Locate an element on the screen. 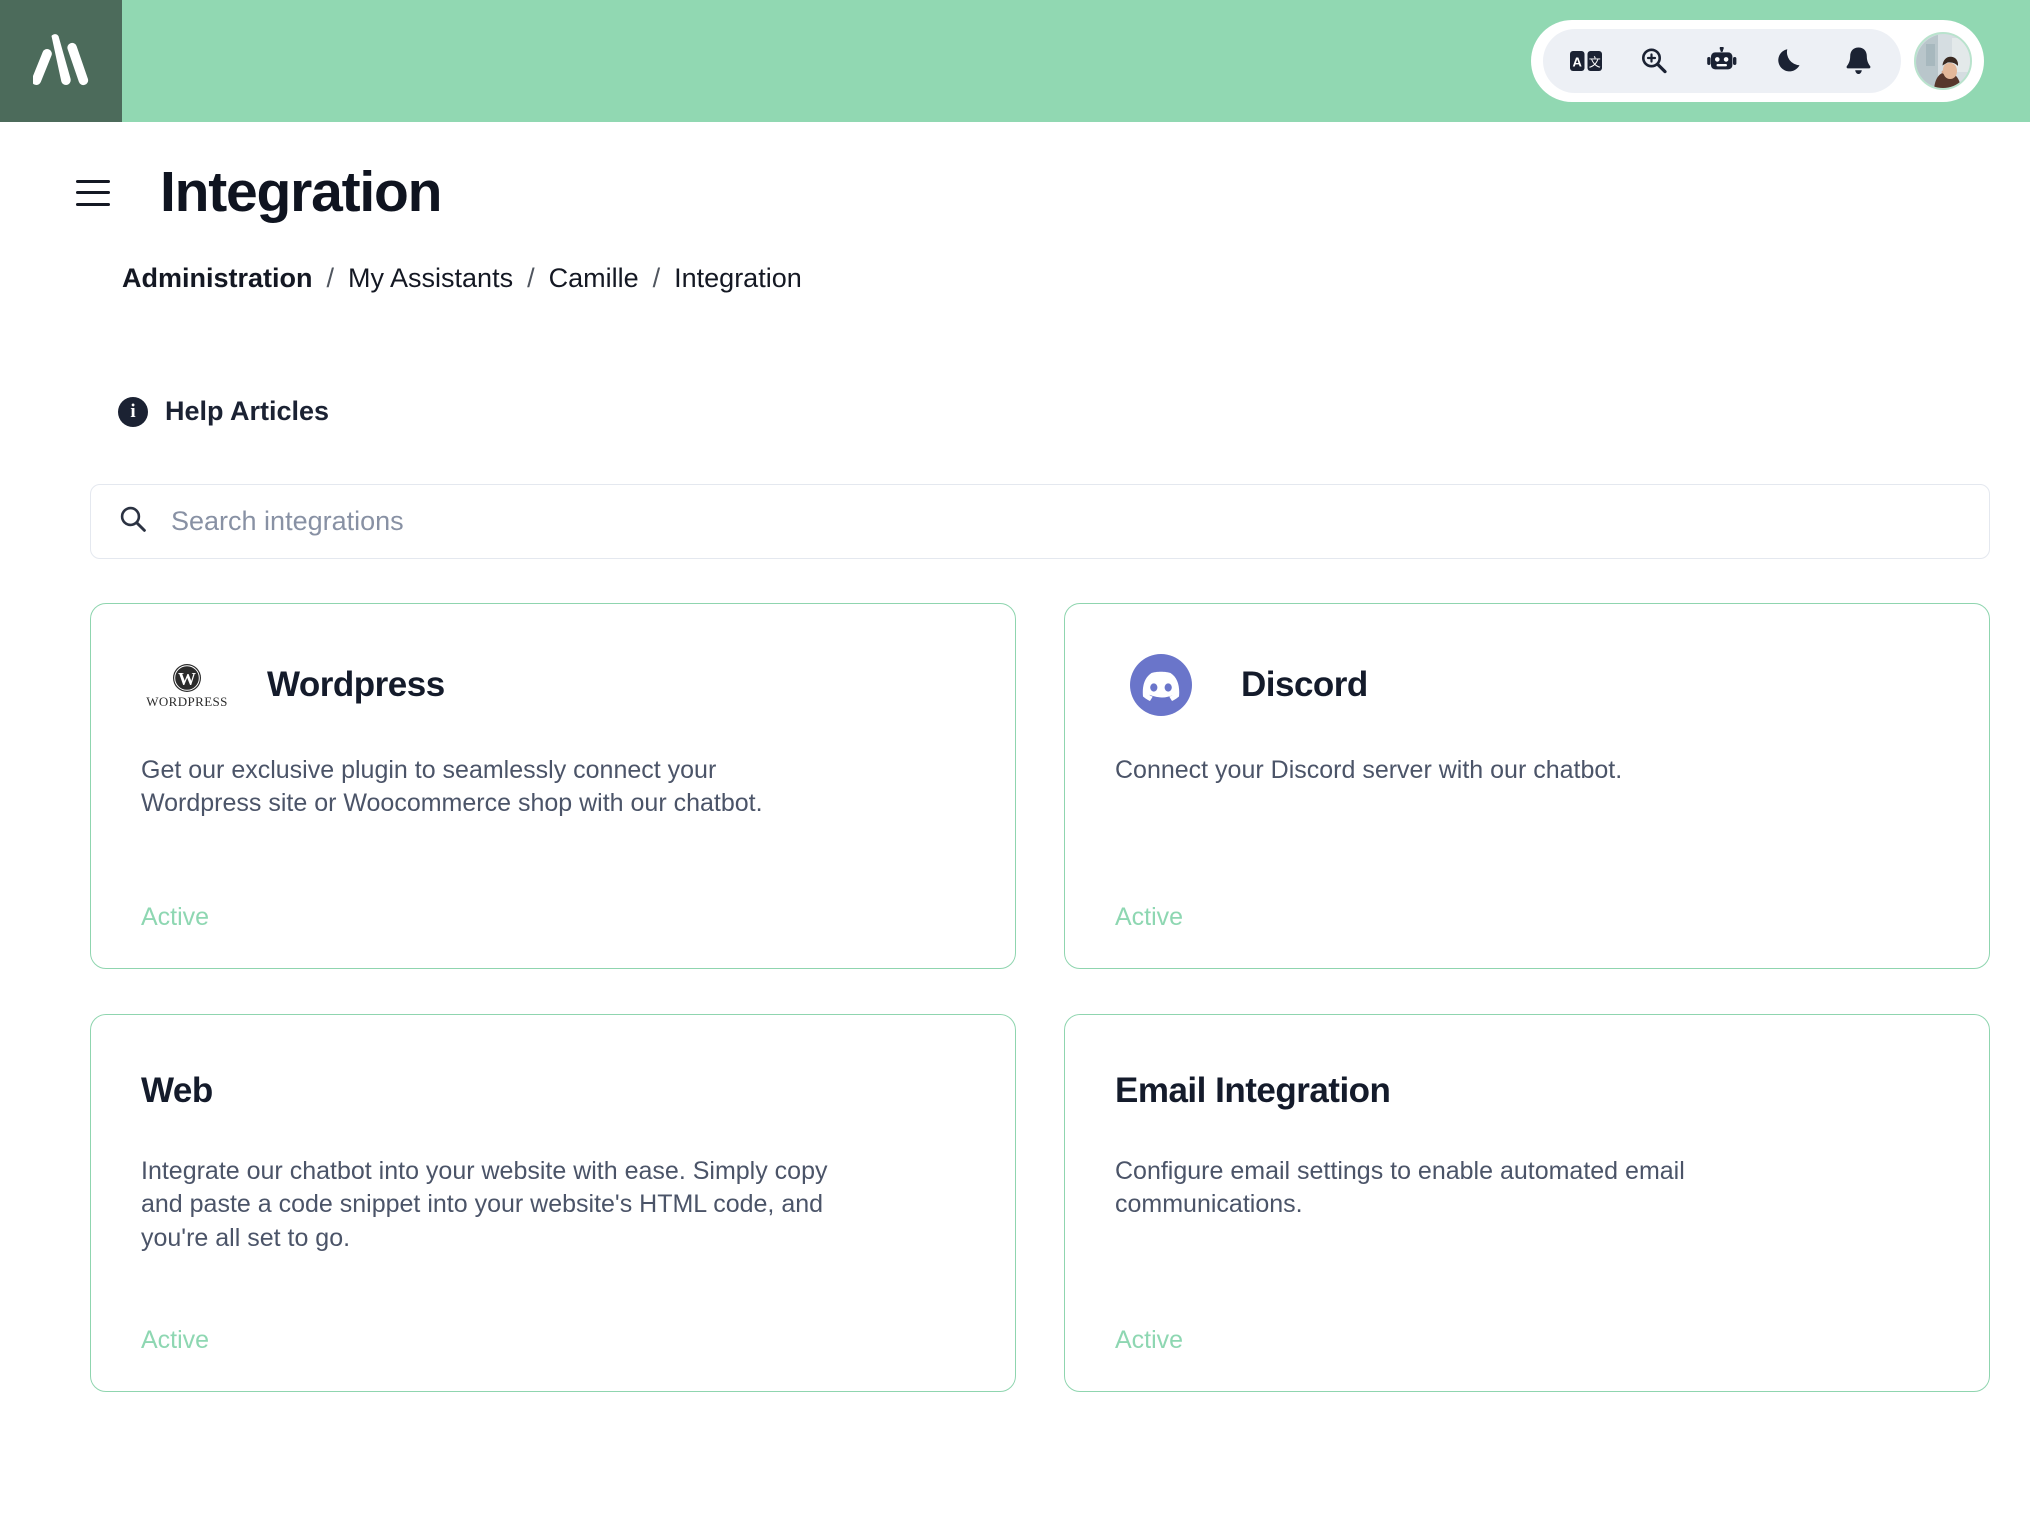  robot-icon is located at coordinates (1722, 61).